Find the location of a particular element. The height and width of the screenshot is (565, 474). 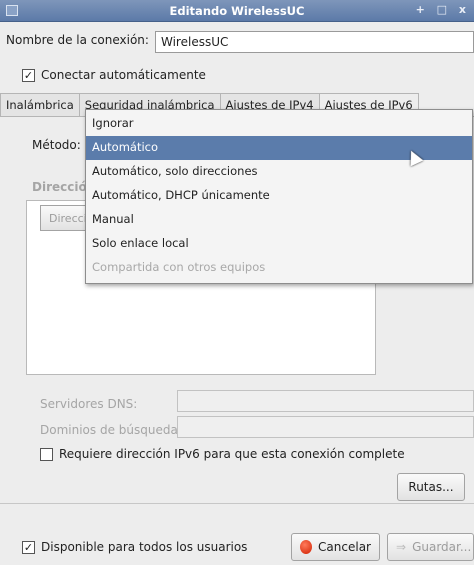

title-bar: Editando WirelessUC + □ x is located at coordinates (237, 11).